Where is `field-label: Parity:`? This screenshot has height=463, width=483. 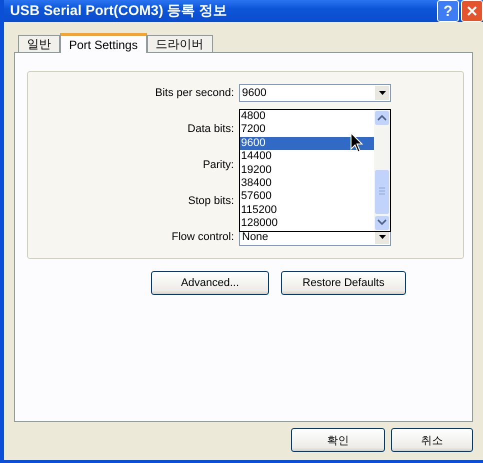 field-label: Parity: is located at coordinates (218, 165).